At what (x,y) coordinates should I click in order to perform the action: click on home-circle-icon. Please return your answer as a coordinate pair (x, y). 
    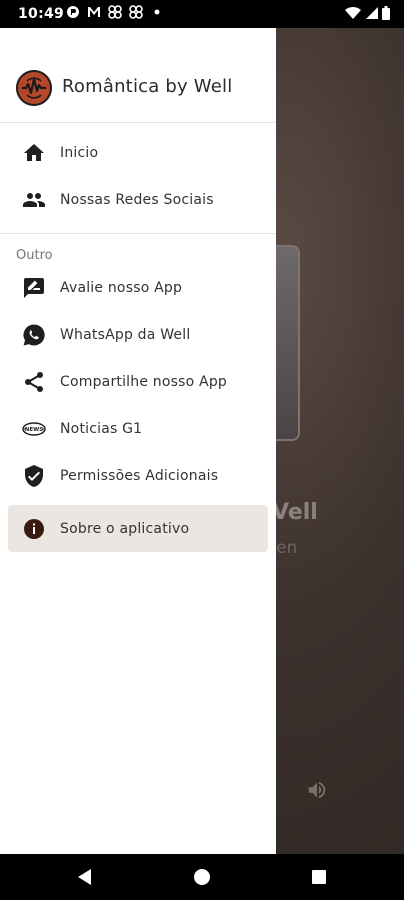
    Looking at the image, I should click on (202, 877).